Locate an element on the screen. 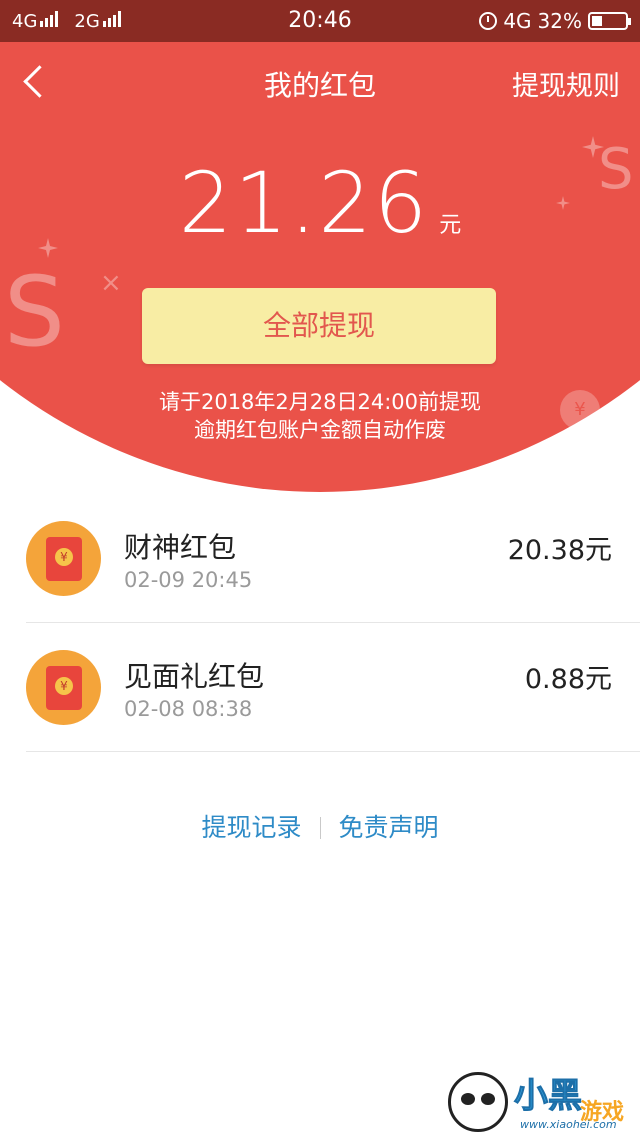 The height and width of the screenshot is (1138, 640). balance-display: 21.26 元 is located at coordinates (320, 203).